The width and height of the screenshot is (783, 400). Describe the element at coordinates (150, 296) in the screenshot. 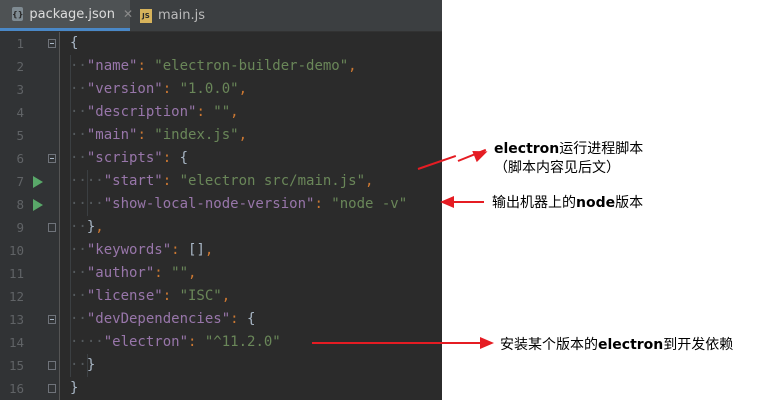

I see `code-line: ··"license": "ISC",` at that location.